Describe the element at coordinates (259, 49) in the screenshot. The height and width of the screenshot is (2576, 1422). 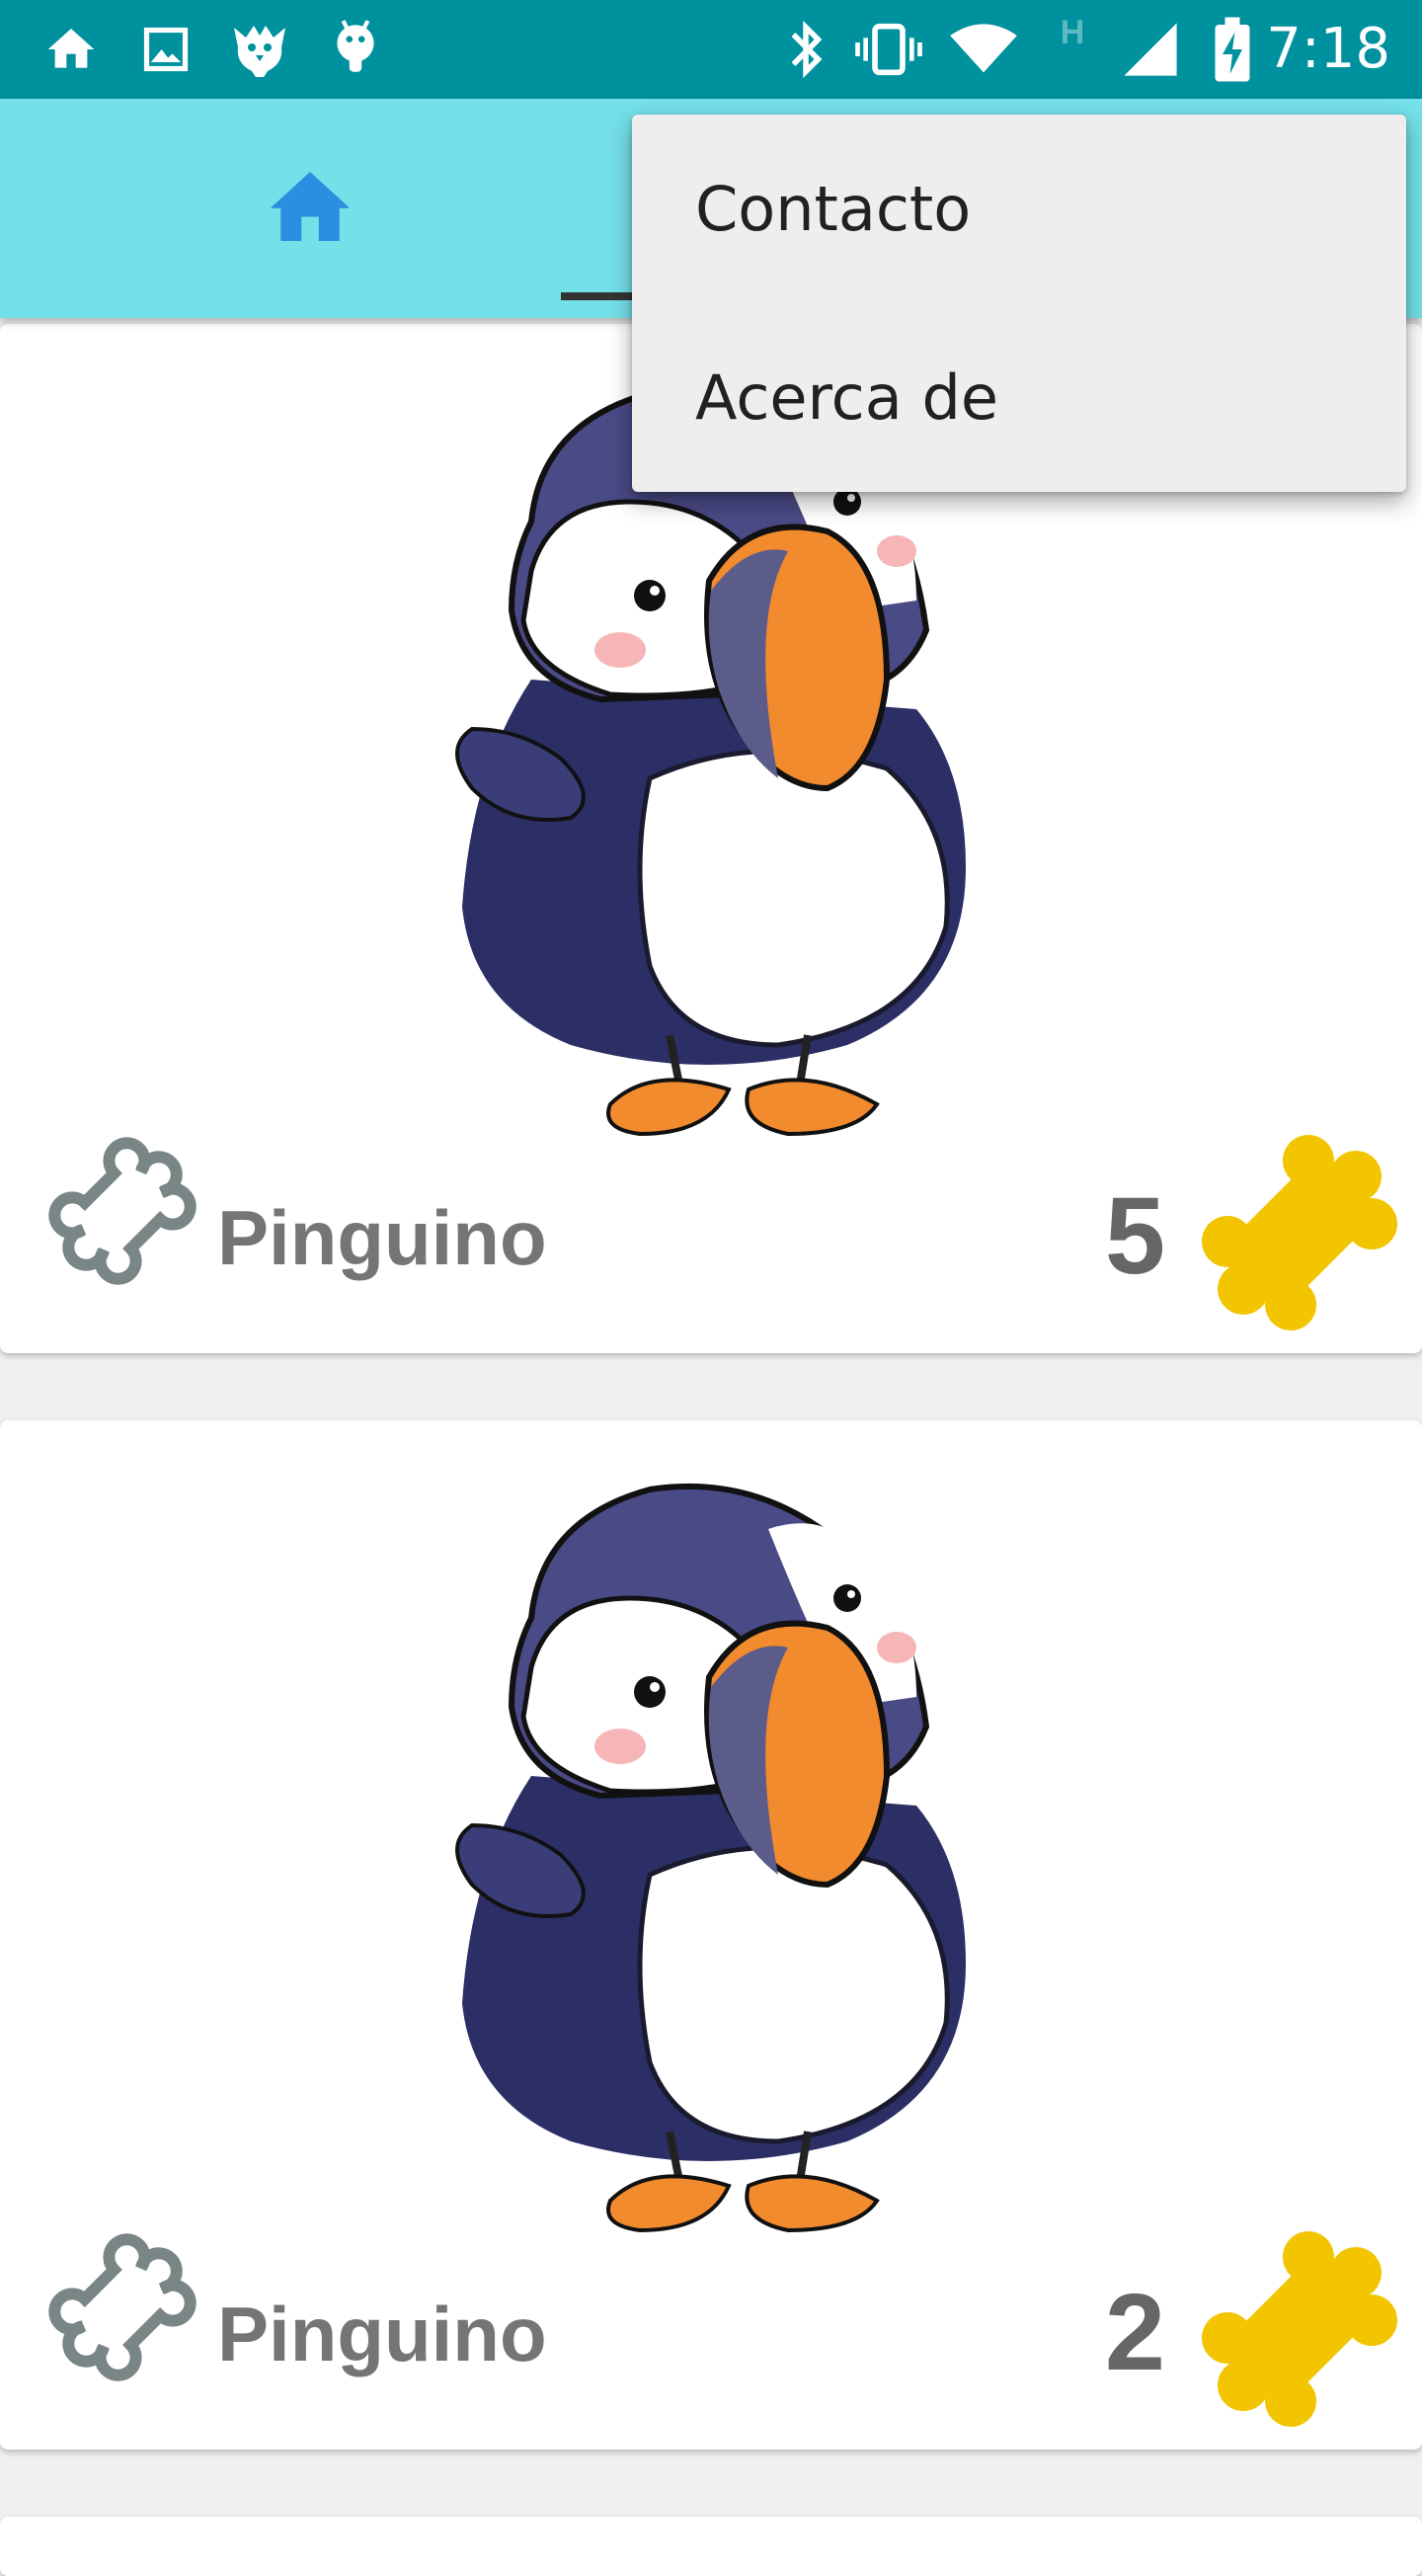
I see `bird-icon` at that location.